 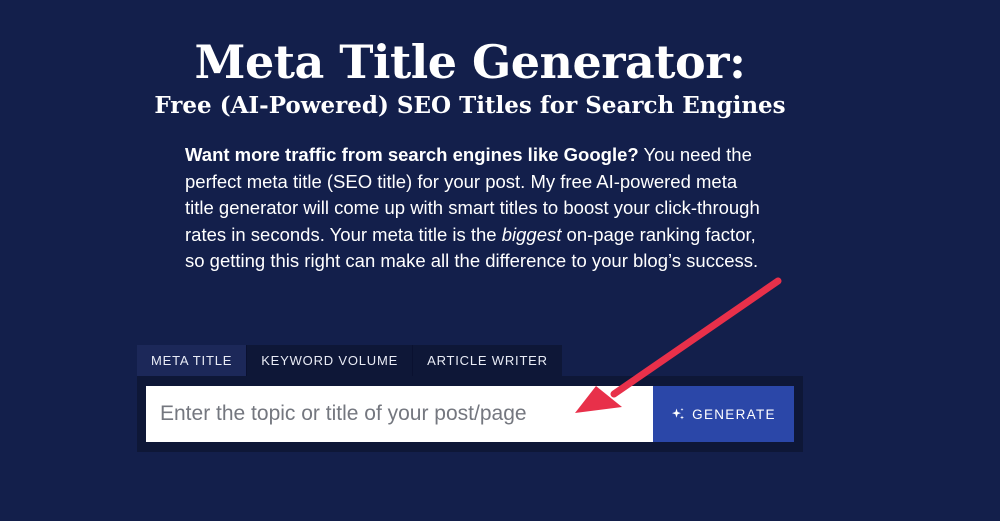 I want to click on sparkle-icon, so click(x=678, y=414).